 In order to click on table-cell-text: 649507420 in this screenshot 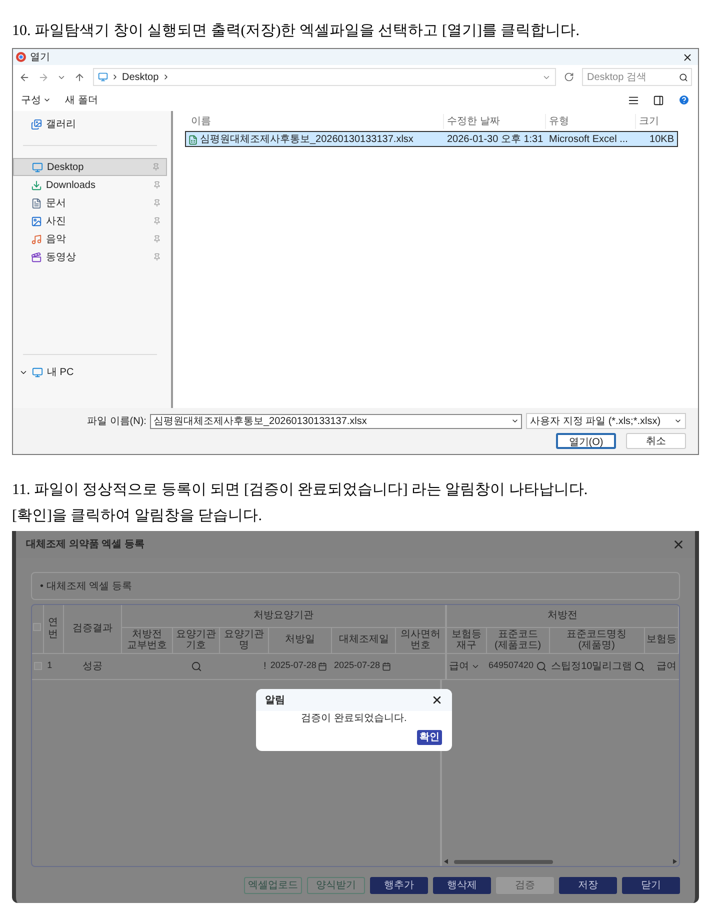, I will do `click(511, 665)`.